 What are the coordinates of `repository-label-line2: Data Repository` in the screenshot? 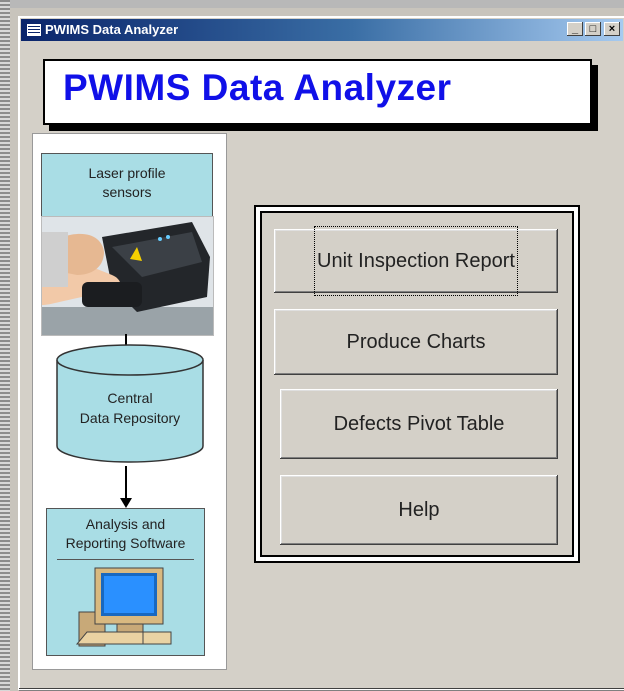 It's located at (130, 418).